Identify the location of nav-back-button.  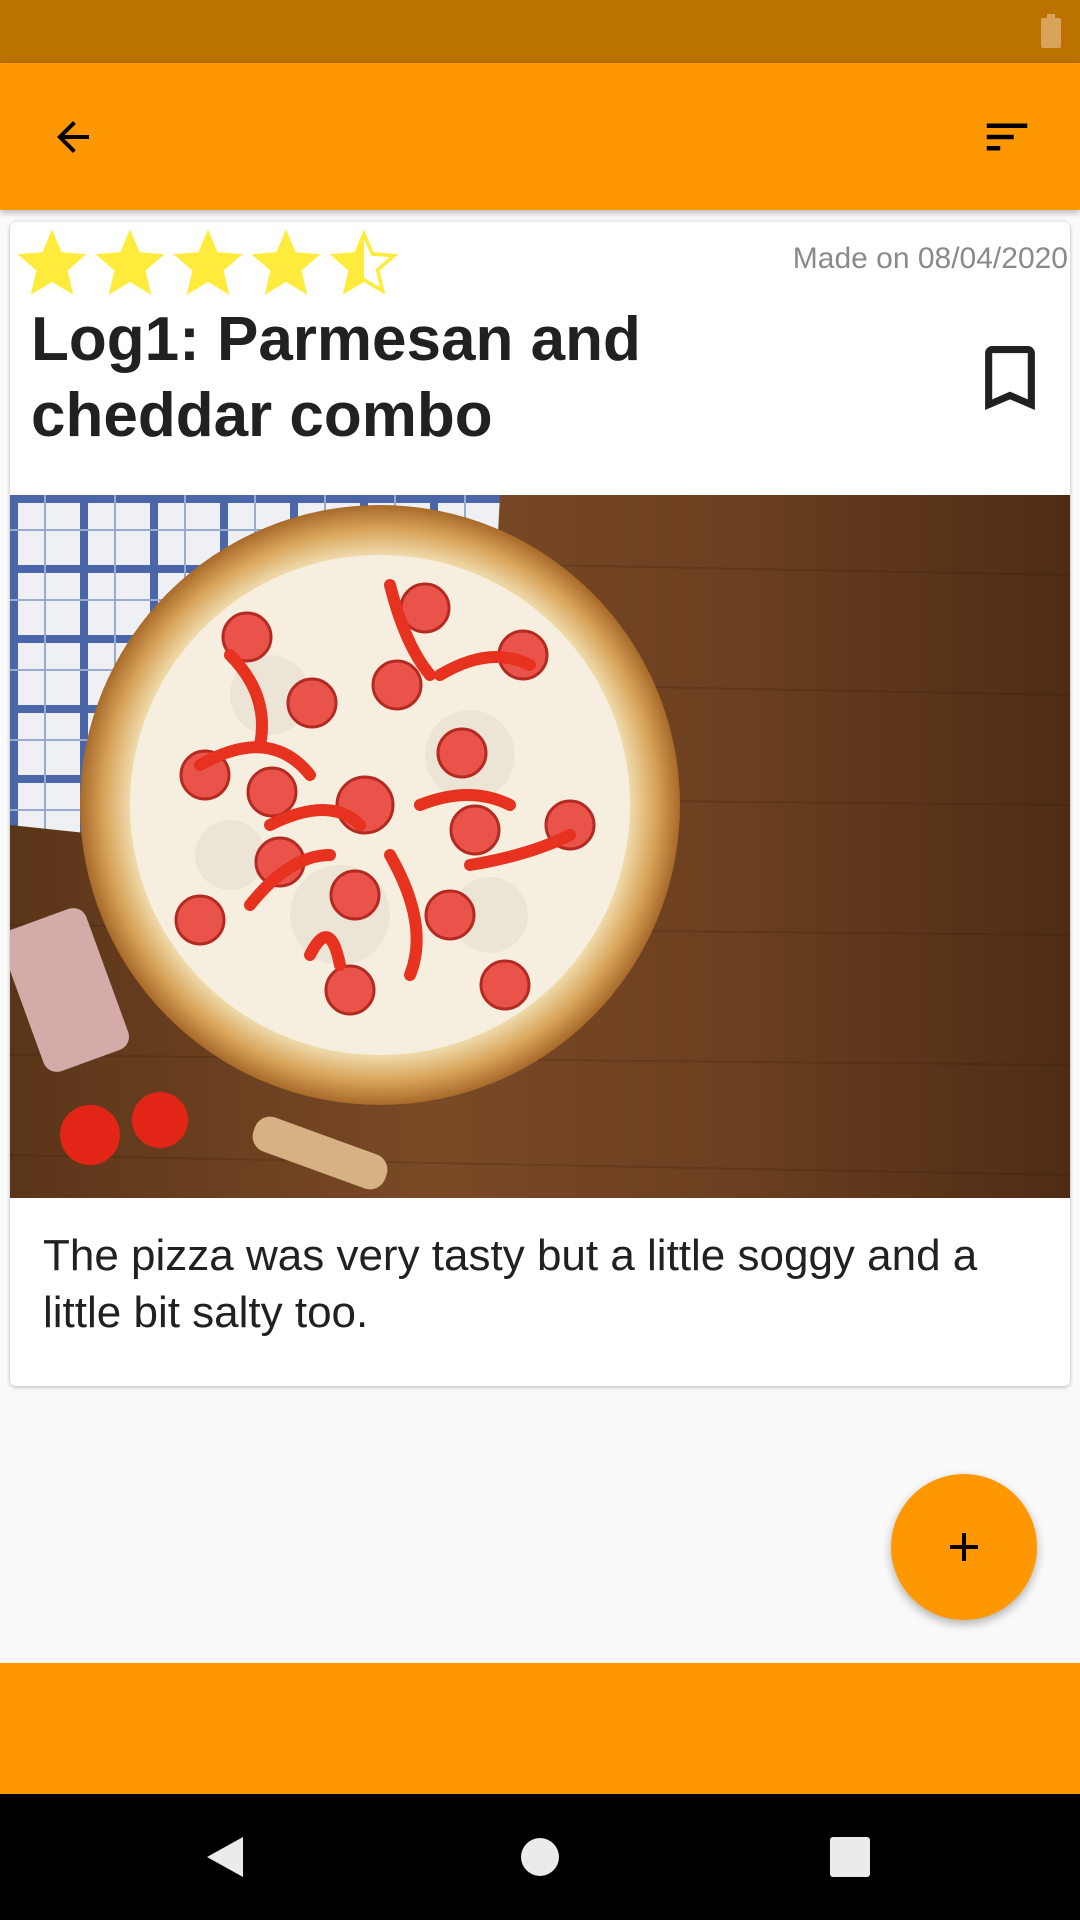
(225, 1857).